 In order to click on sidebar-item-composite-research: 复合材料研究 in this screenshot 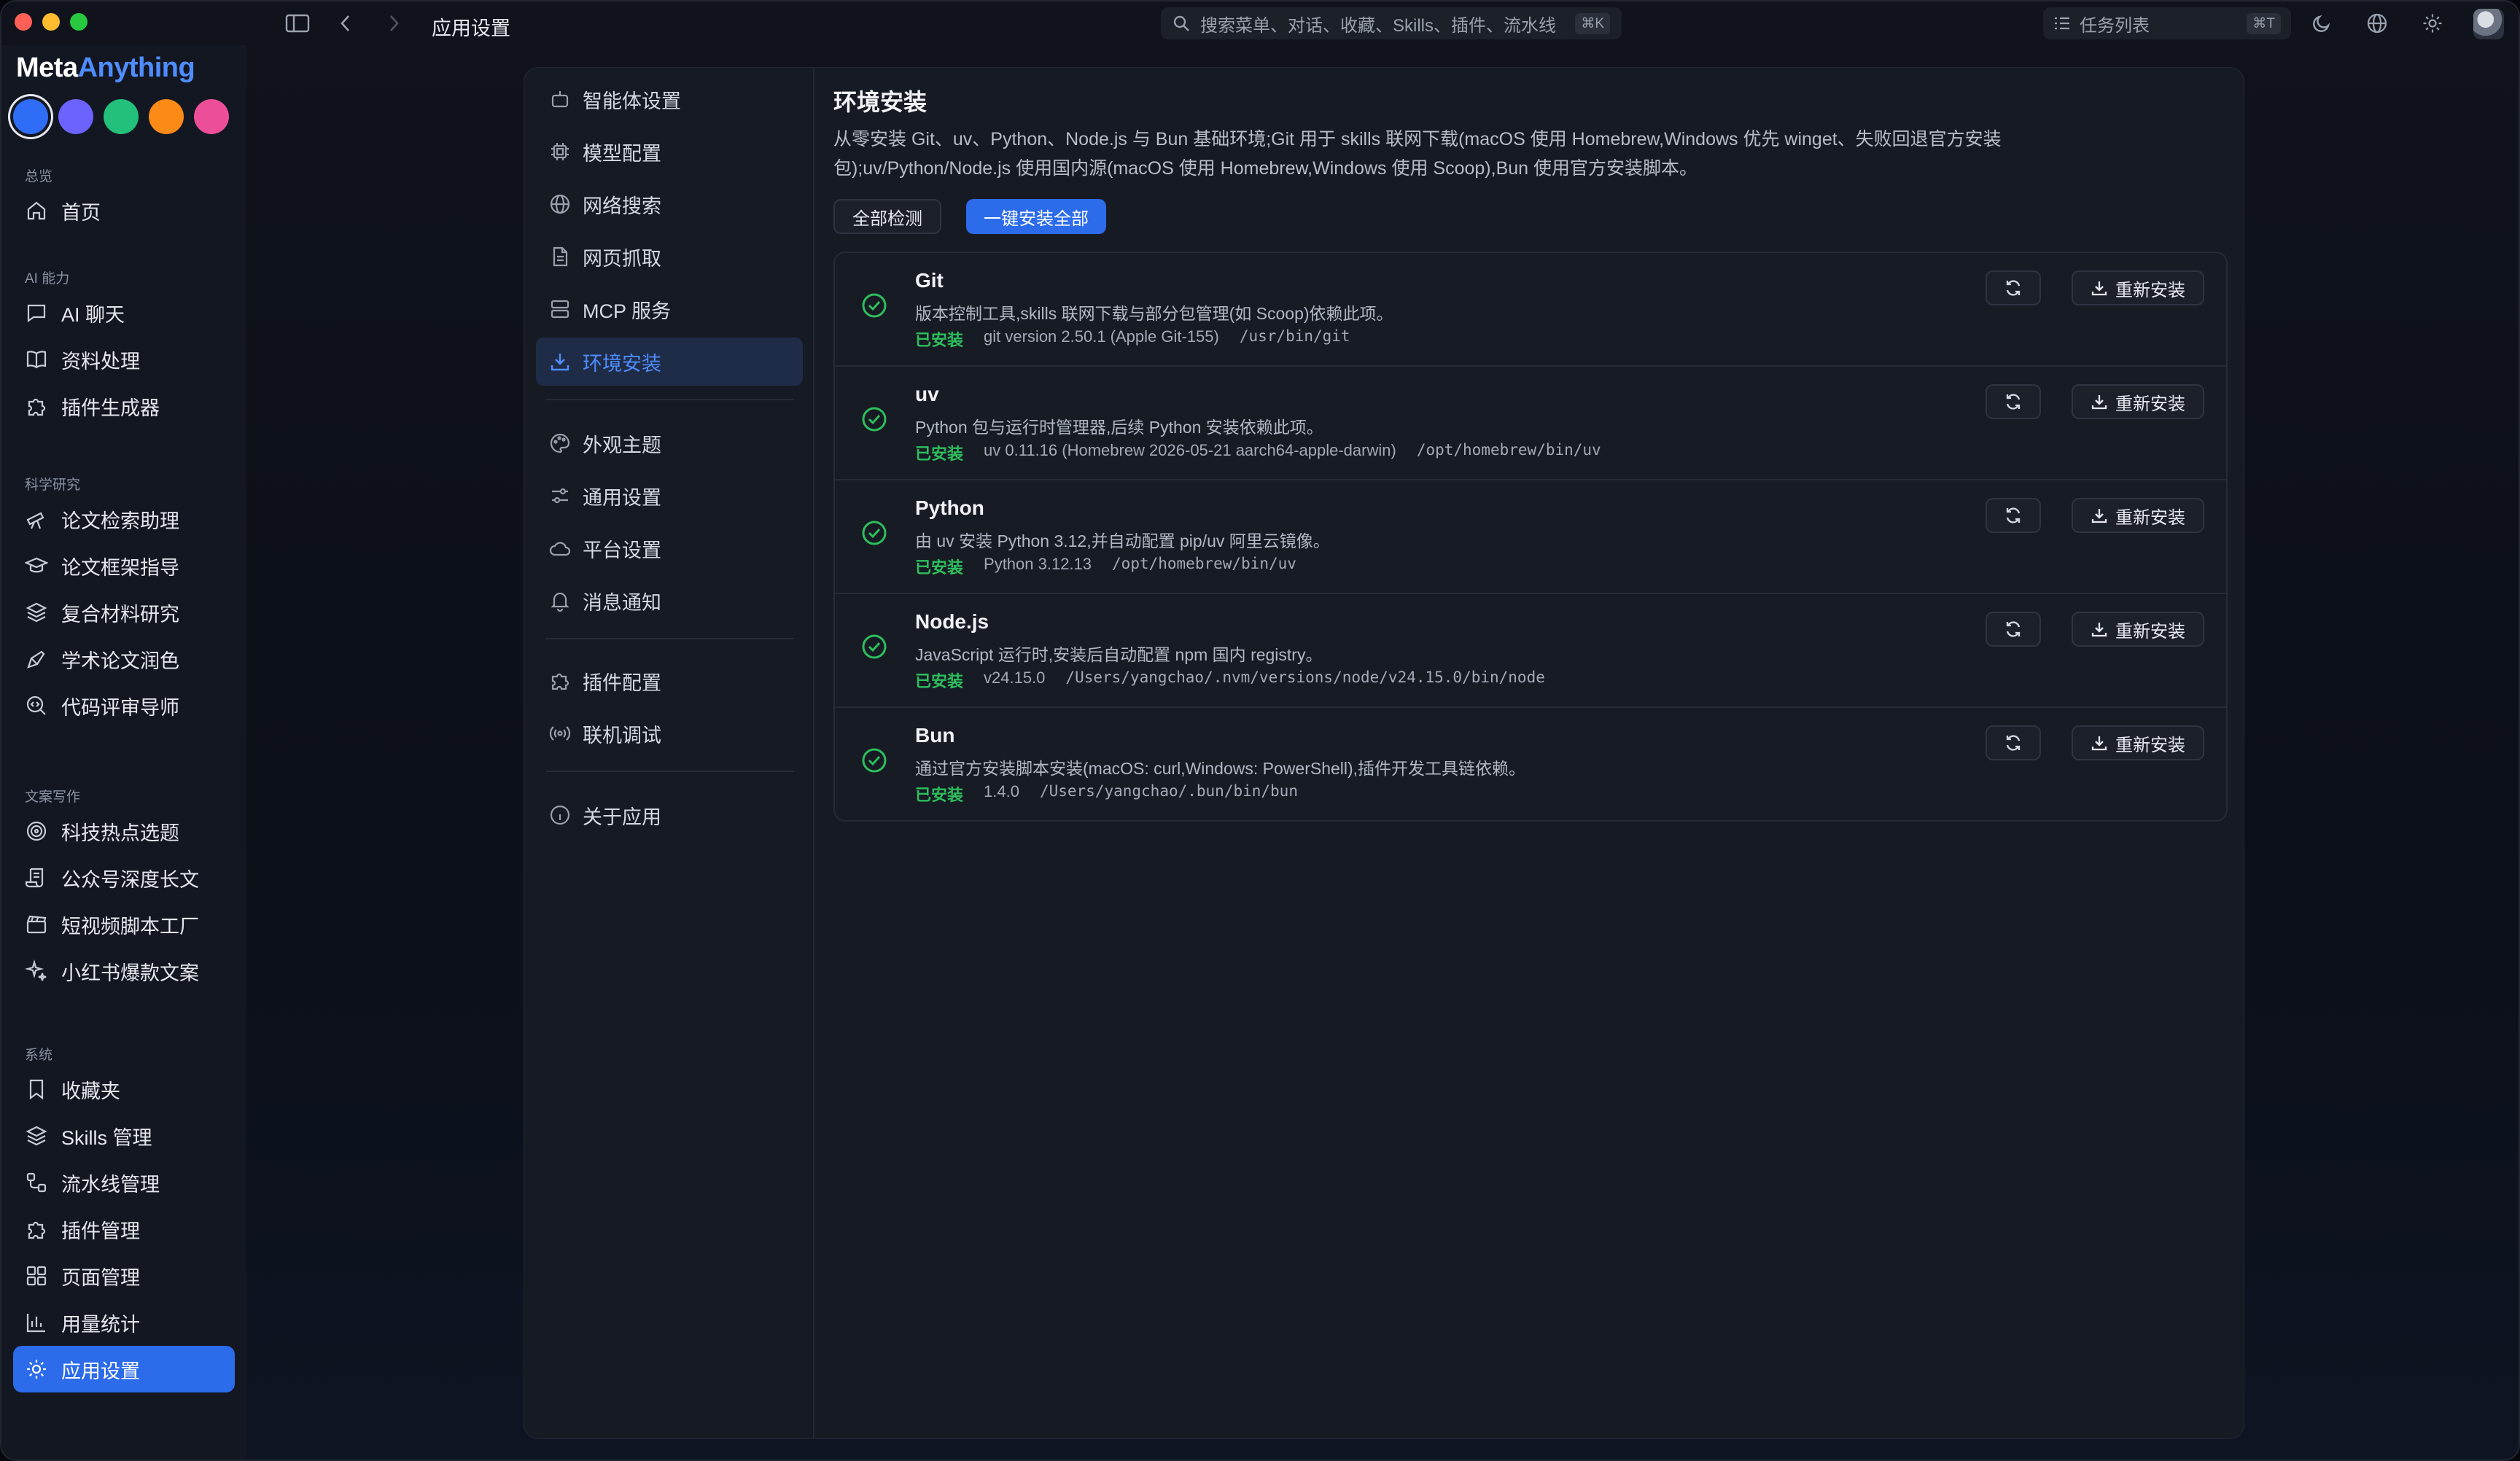, I will do `click(124, 612)`.